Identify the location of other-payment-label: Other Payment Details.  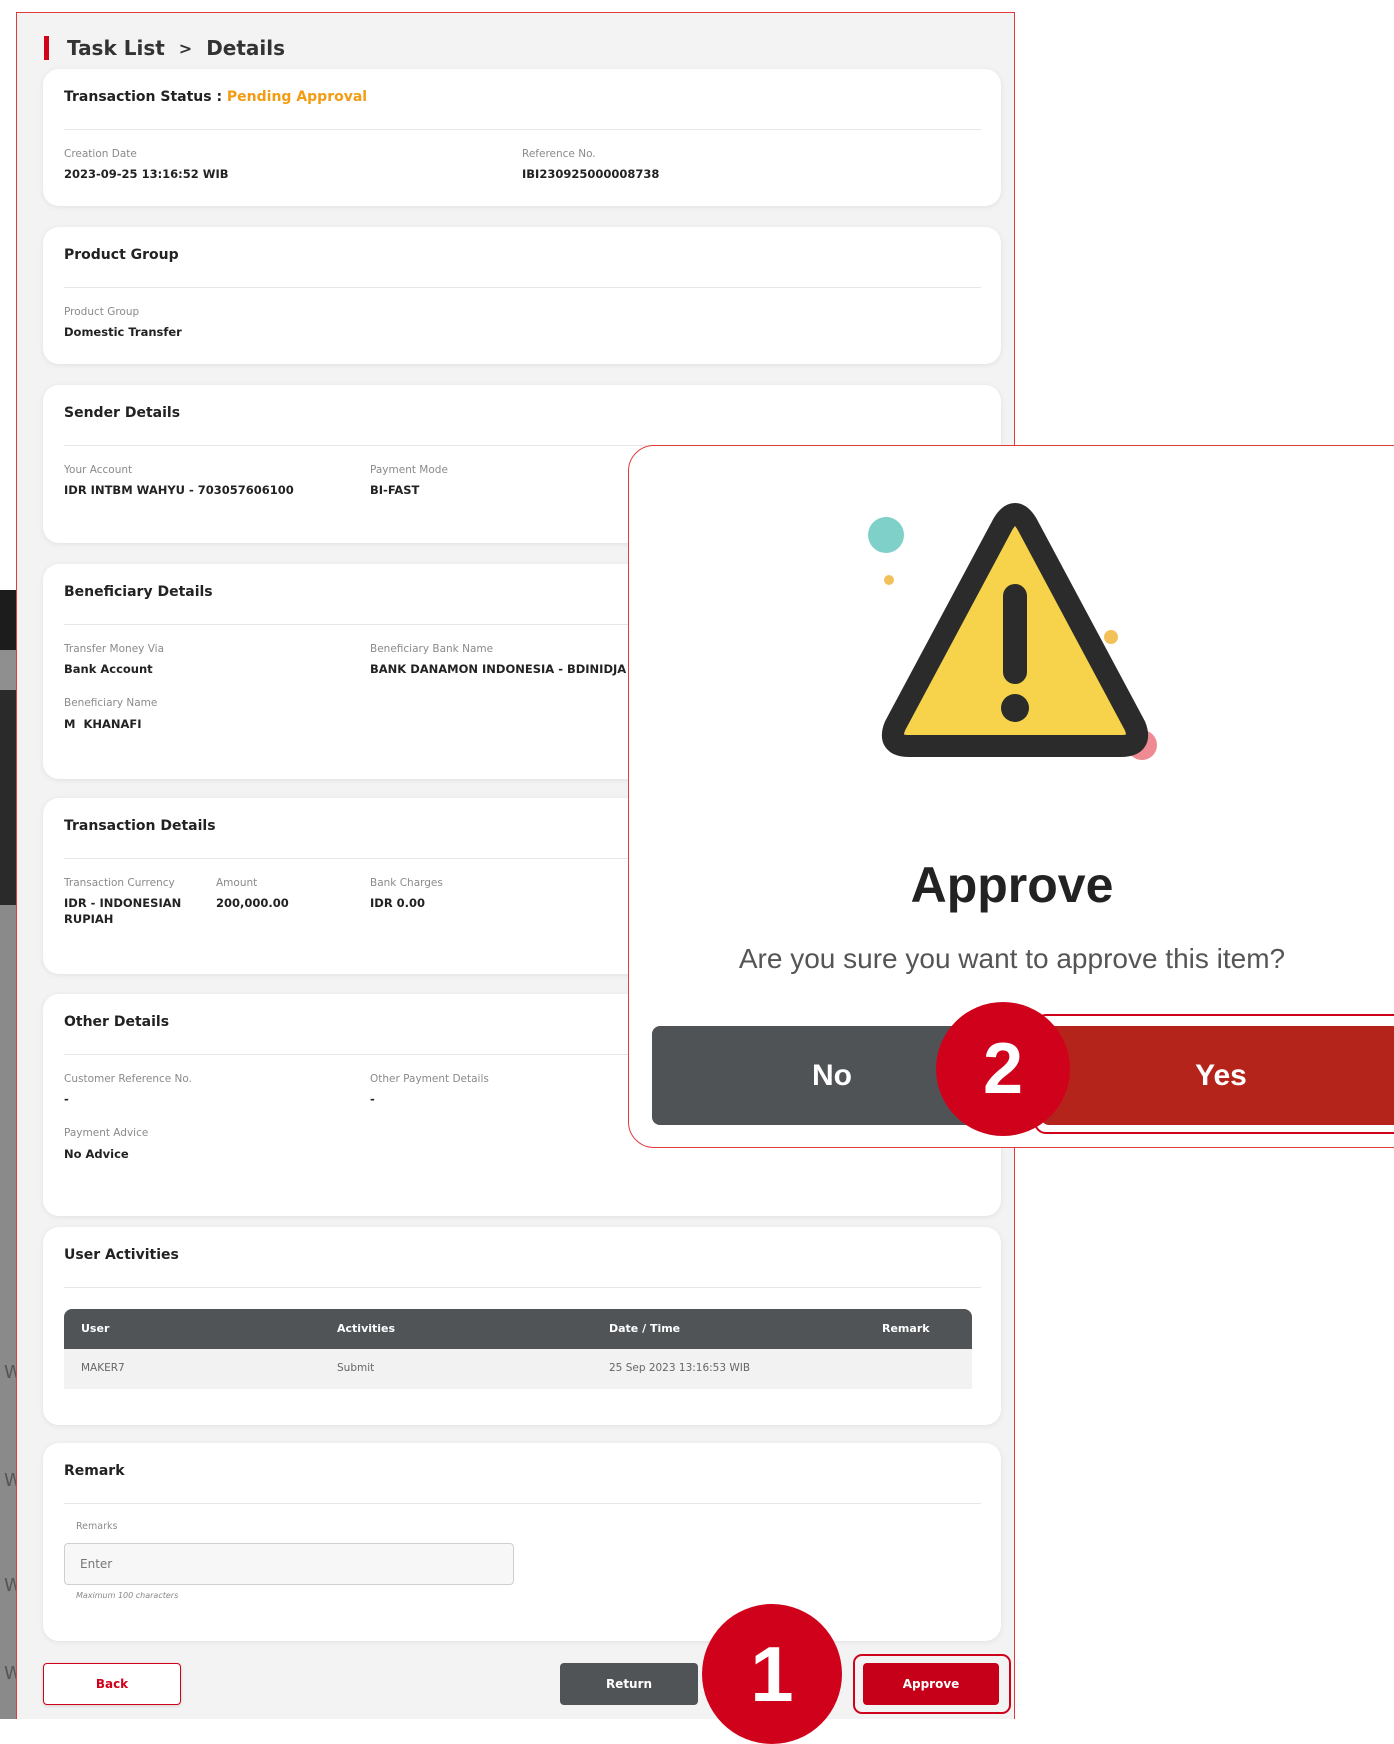
(429, 1079).